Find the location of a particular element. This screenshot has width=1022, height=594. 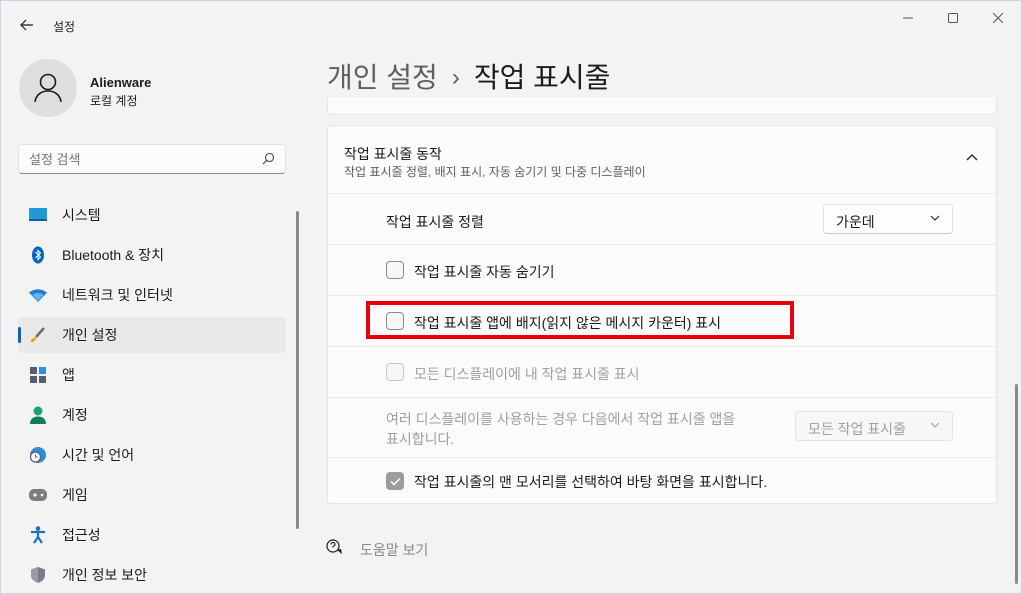

close-icon is located at coordinates (998, 18).